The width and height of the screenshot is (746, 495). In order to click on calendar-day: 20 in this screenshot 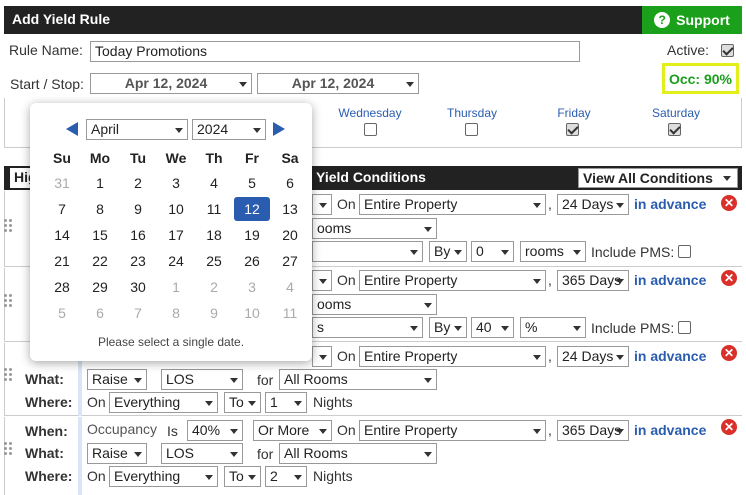, I will do `click(290, 235)`.